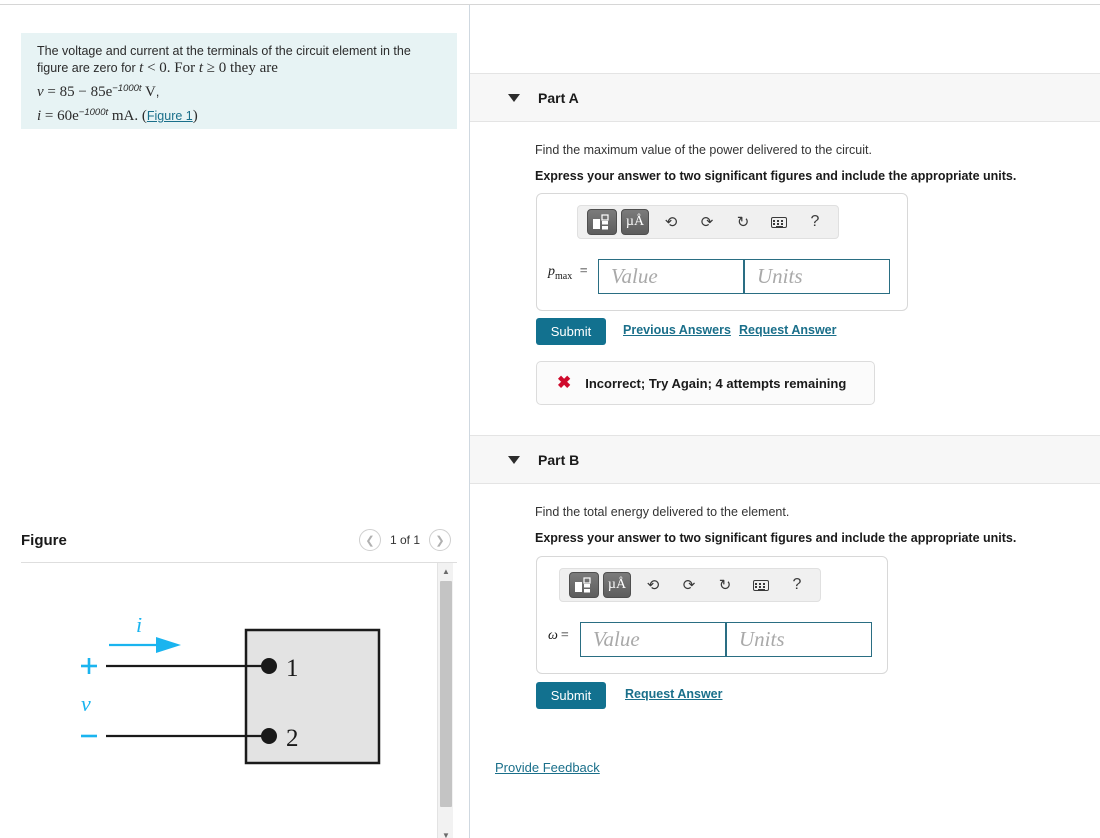  I want to click on part-b-answer-card: µÅ ⟲ ⟳ ↻ ? ω = Value Units, so click(712, 615).